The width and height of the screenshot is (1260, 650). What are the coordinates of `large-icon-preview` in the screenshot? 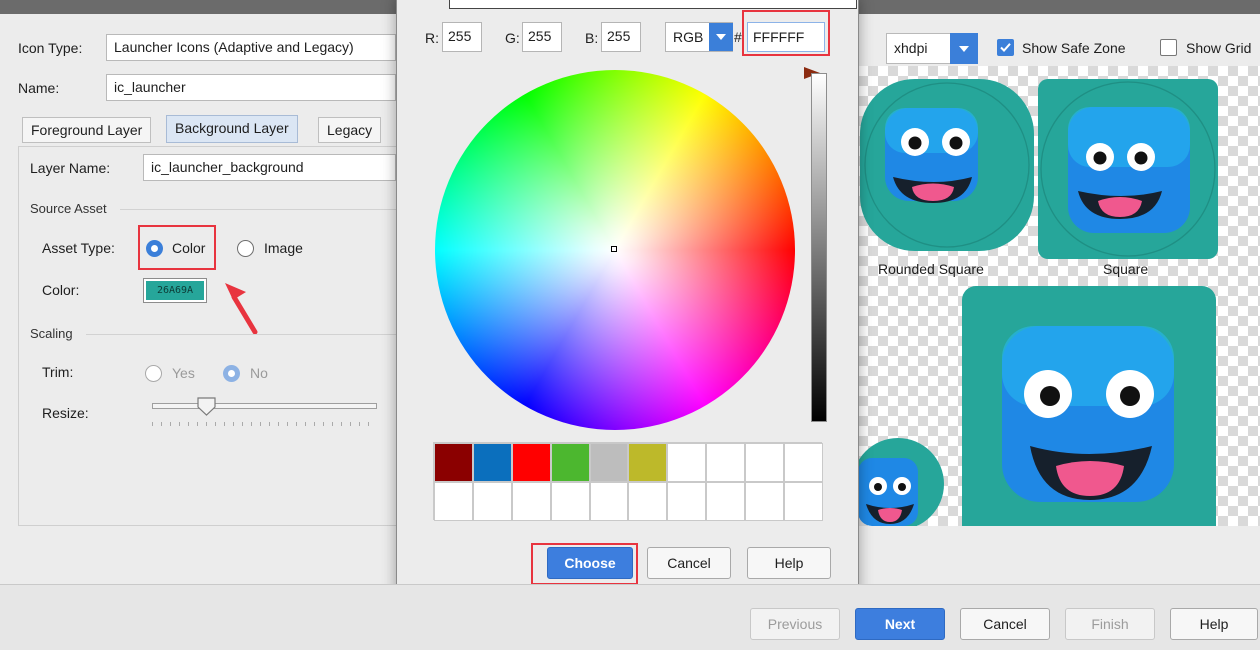 It's located at (1089, 406).